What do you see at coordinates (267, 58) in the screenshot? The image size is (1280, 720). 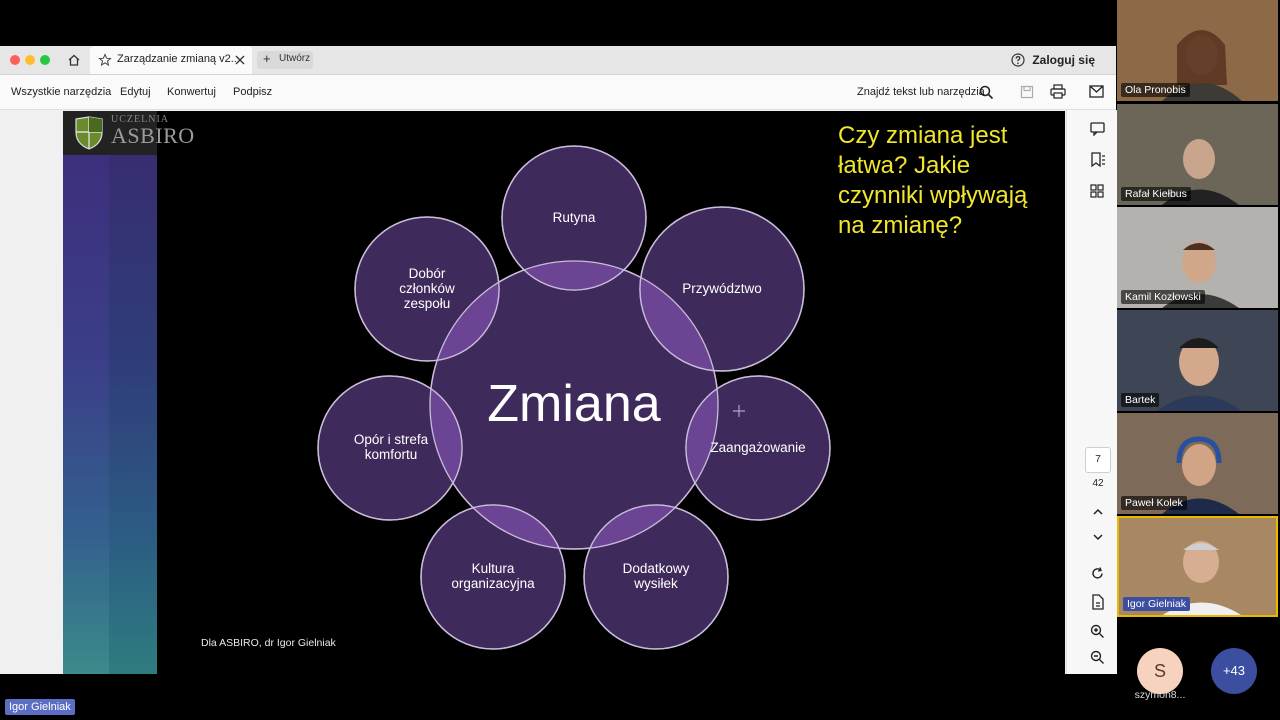 I see `plus-icon: +` at bounding box center [267, 58].